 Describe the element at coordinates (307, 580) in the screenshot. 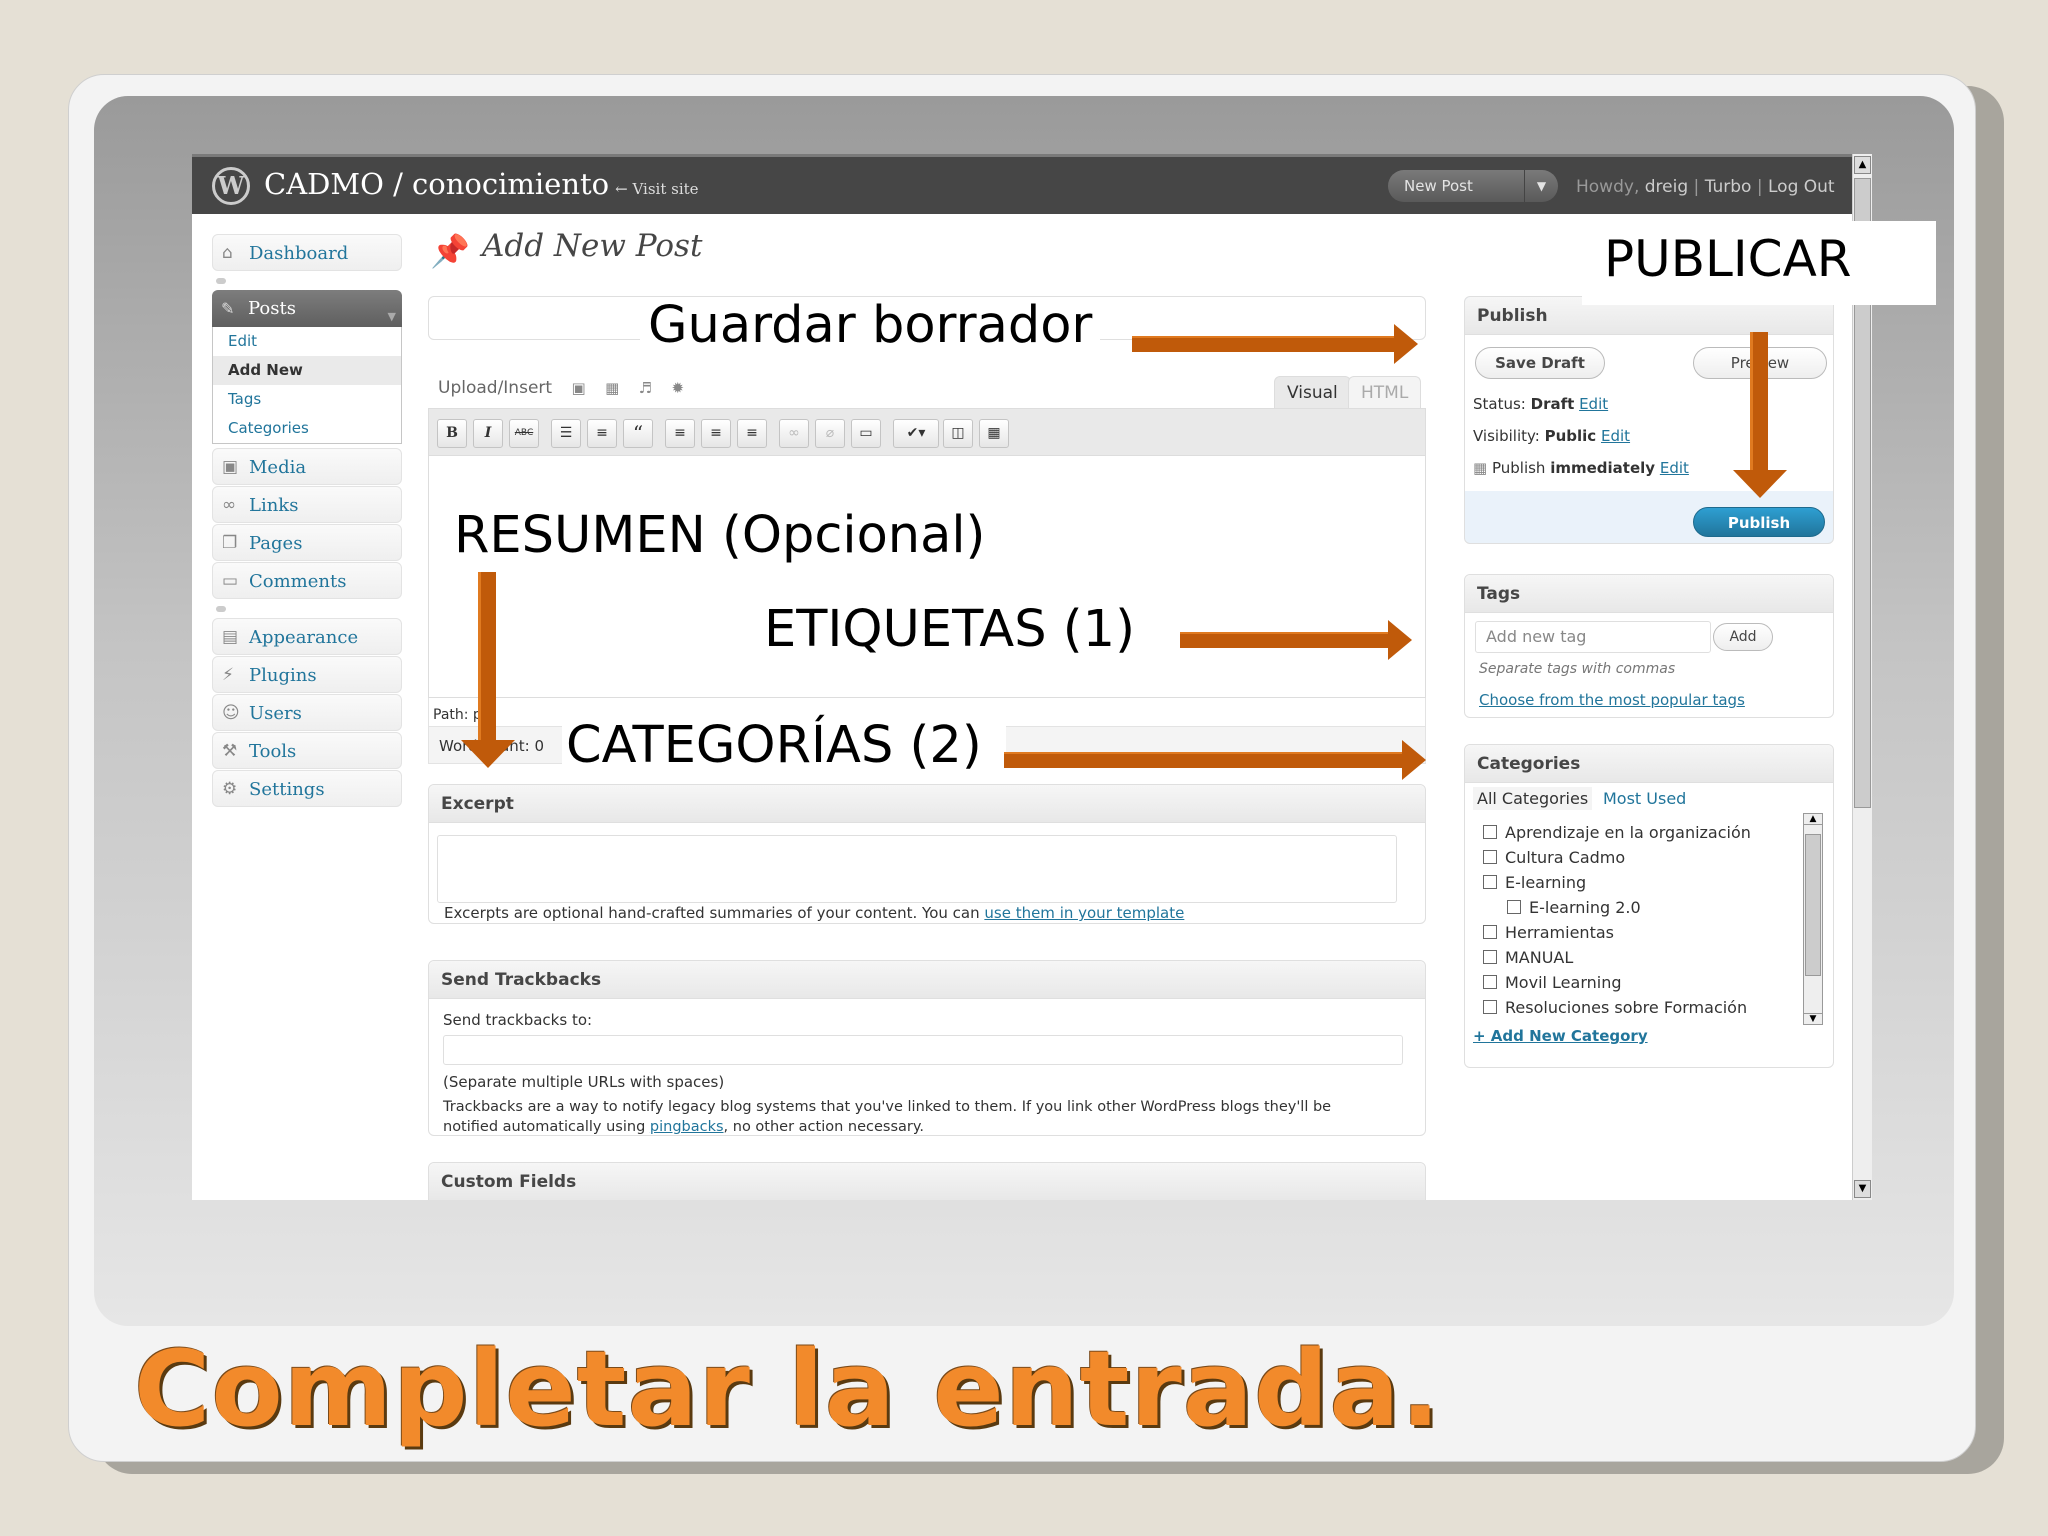

I see `menu-comments: ▭ Comments` at that location.